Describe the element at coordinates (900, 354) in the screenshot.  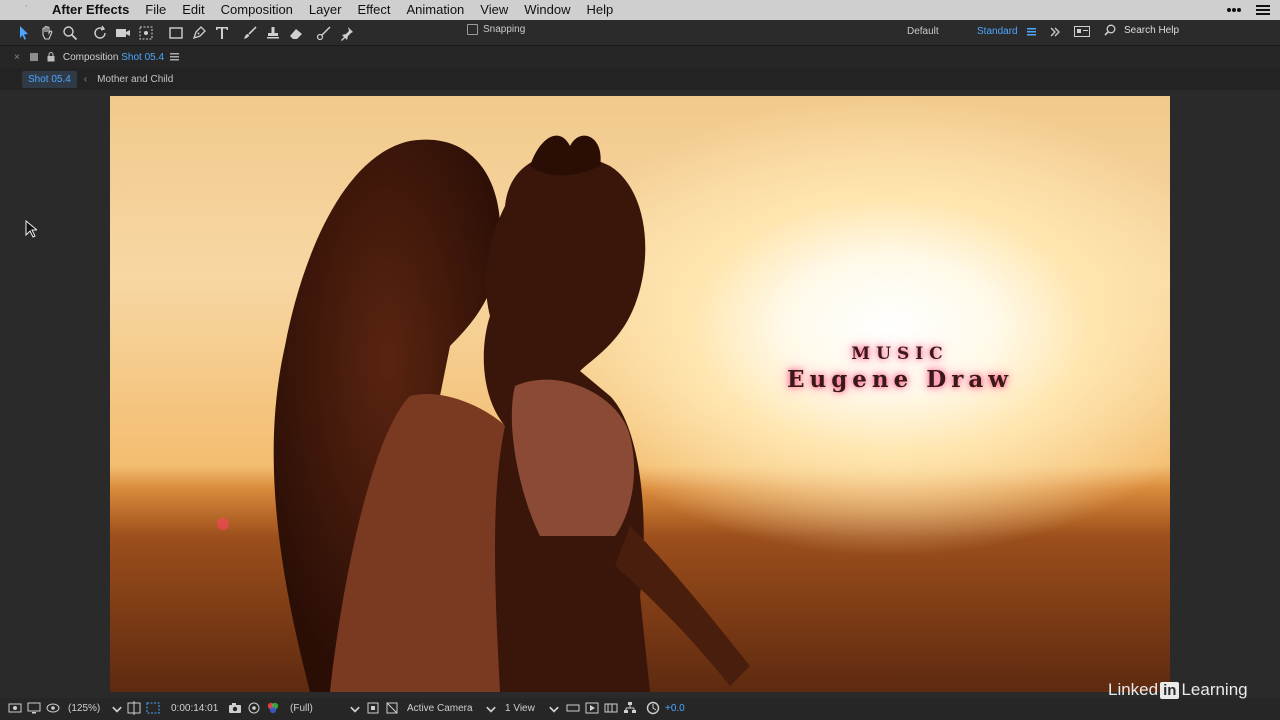
I see `title-music: MUSIC` at that location.